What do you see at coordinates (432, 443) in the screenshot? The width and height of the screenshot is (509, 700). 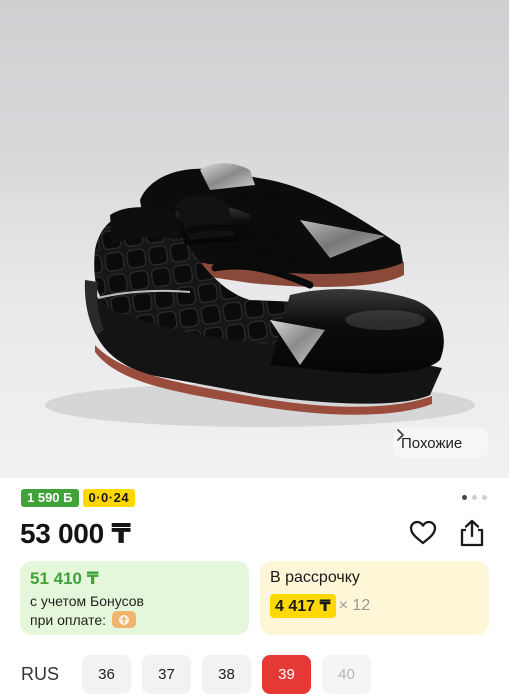 I see `similar-label: Похожие` at bounding box center [432, 443].